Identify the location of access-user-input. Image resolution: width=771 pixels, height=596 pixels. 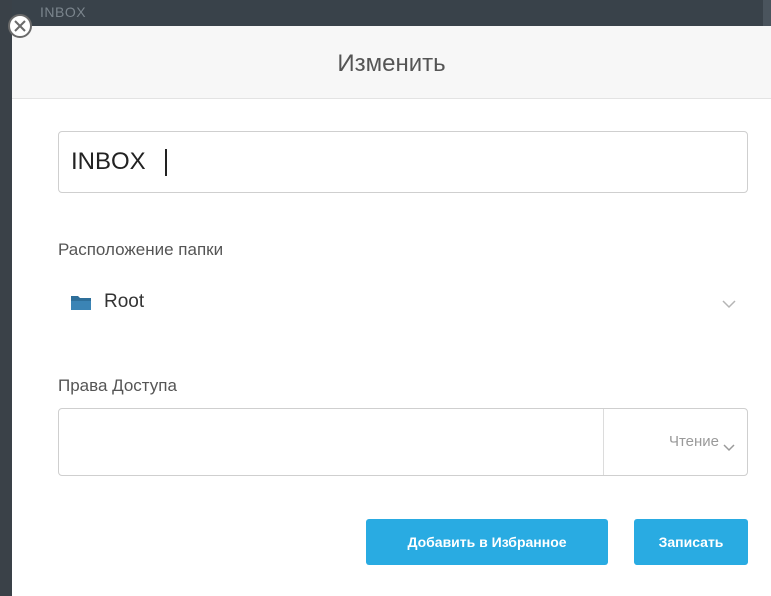
(331, 442).